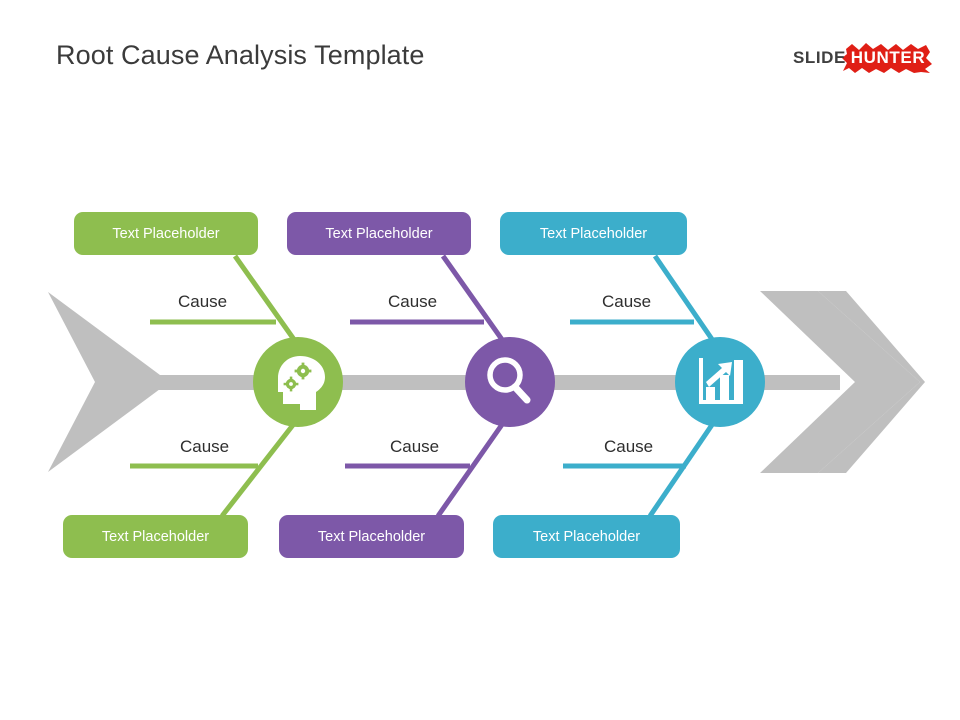 The image size is (960, 720). I want to click on placeholder-box-bottom-purple: Text Placeholder, so click(371, 536).